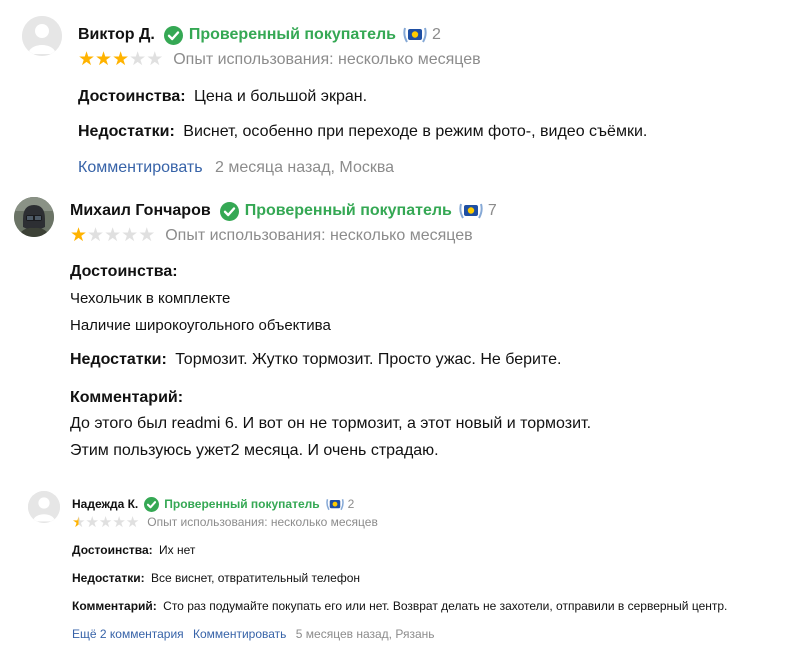  What do you see at coordinates (281, 96) in the screenshot?
I see `pros-text: Цена и большой экран.` at bounding box center [281, 96].